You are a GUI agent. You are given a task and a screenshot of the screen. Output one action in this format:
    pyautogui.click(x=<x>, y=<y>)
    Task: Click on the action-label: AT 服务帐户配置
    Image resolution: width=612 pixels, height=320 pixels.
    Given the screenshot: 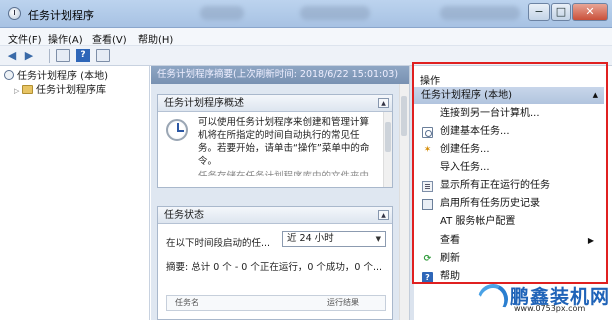 What is the action you would take?
    pyautogui.click(x=478, y=221)
    